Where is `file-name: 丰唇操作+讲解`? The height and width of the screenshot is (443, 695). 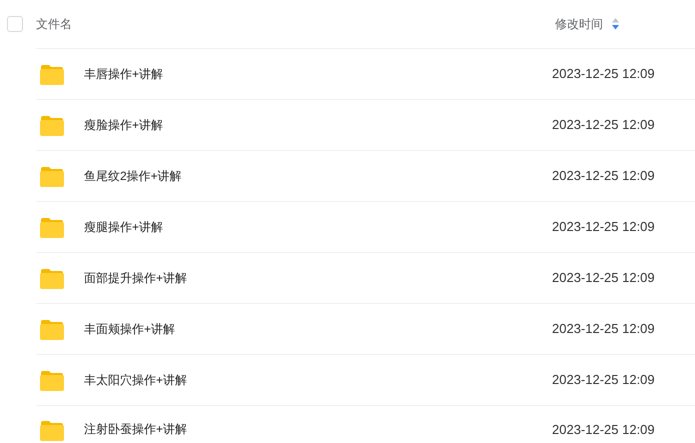
file-name: 丰唇操作+讲解 is located at coordinates (318, 74).